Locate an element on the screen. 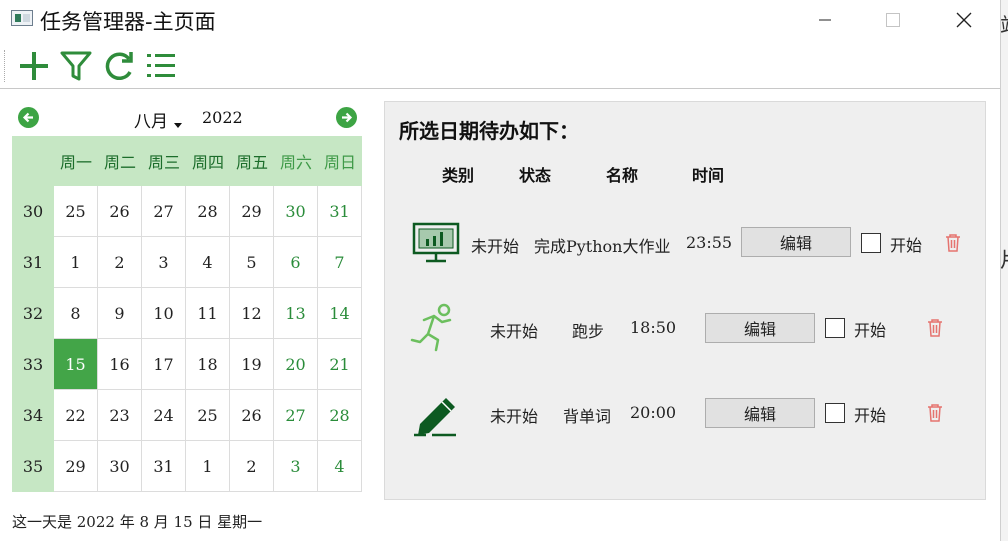 The width and height of the screenshot is (1008, 541). filter-button is located at coordinates (76, 66).